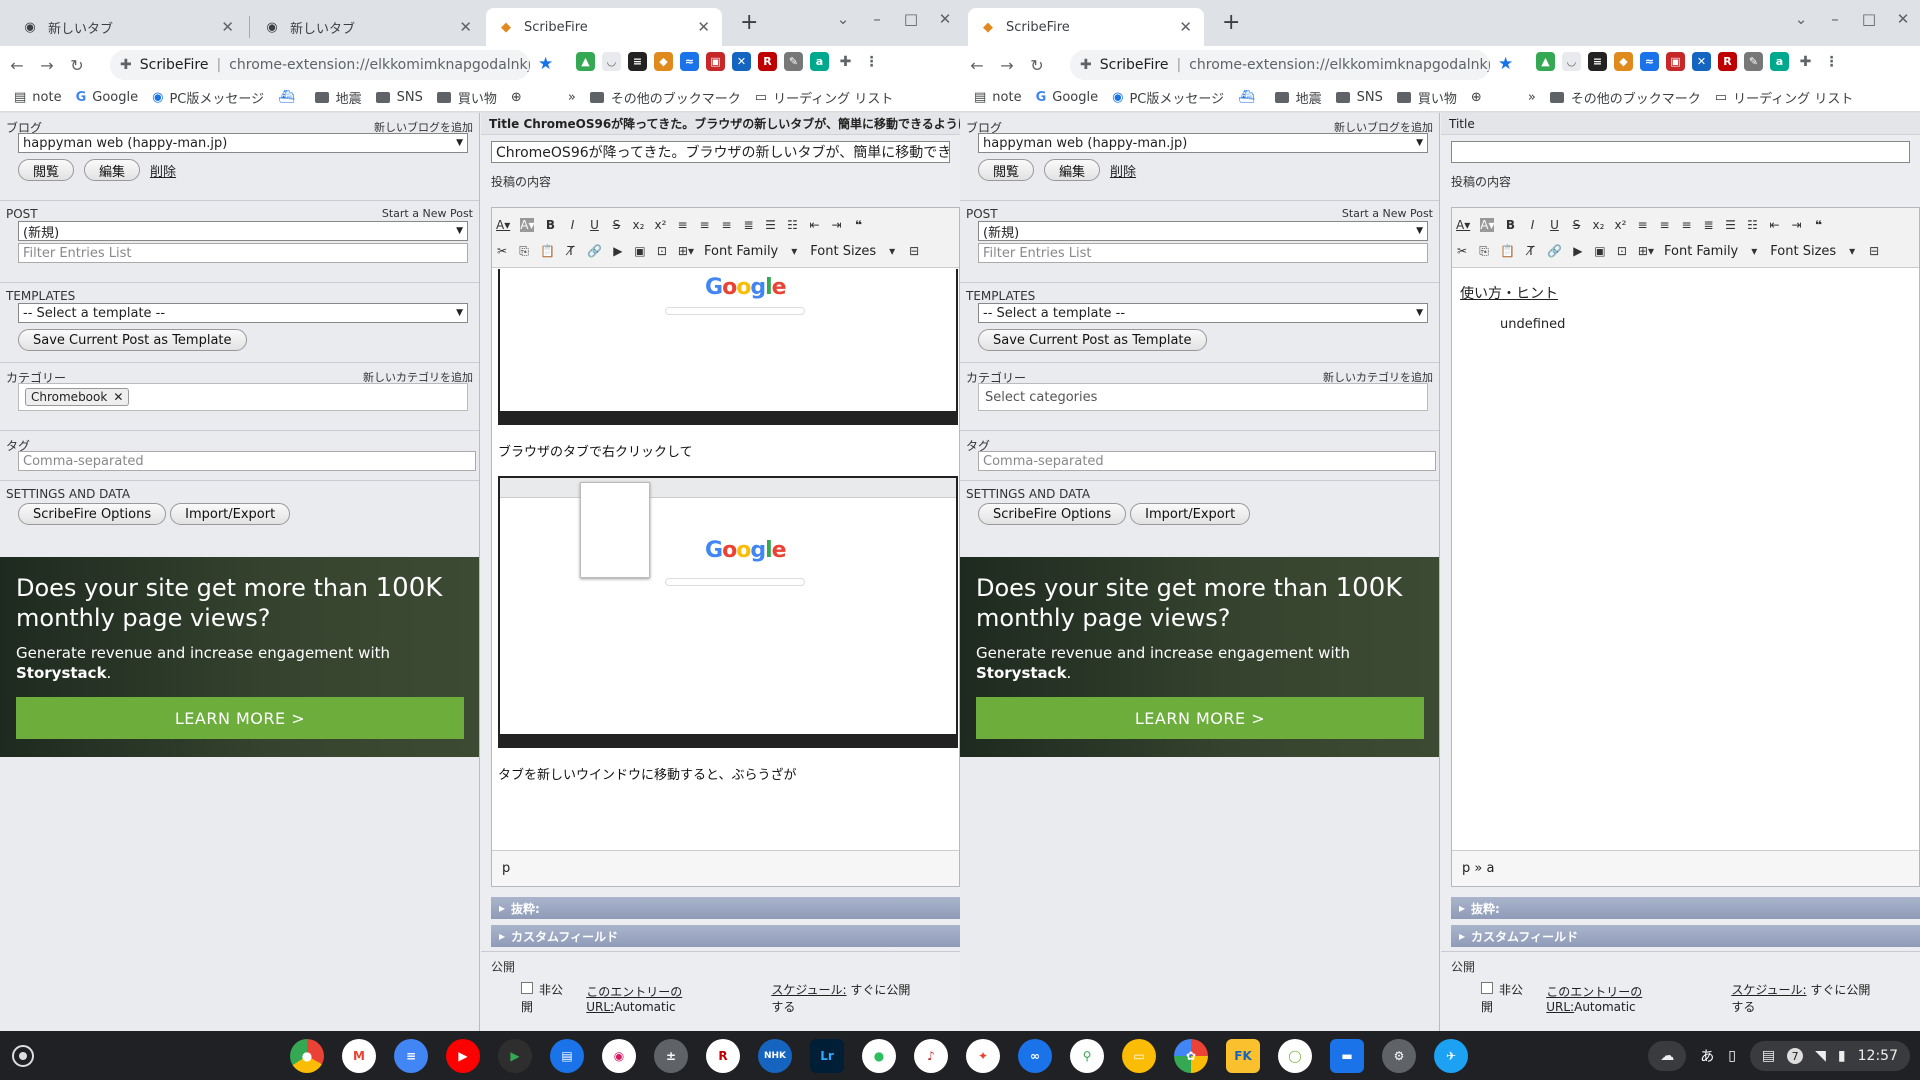 The width and height of the screenshot is (1920, 1080). I want to click on image-icon: ▣, so click(715, 61).